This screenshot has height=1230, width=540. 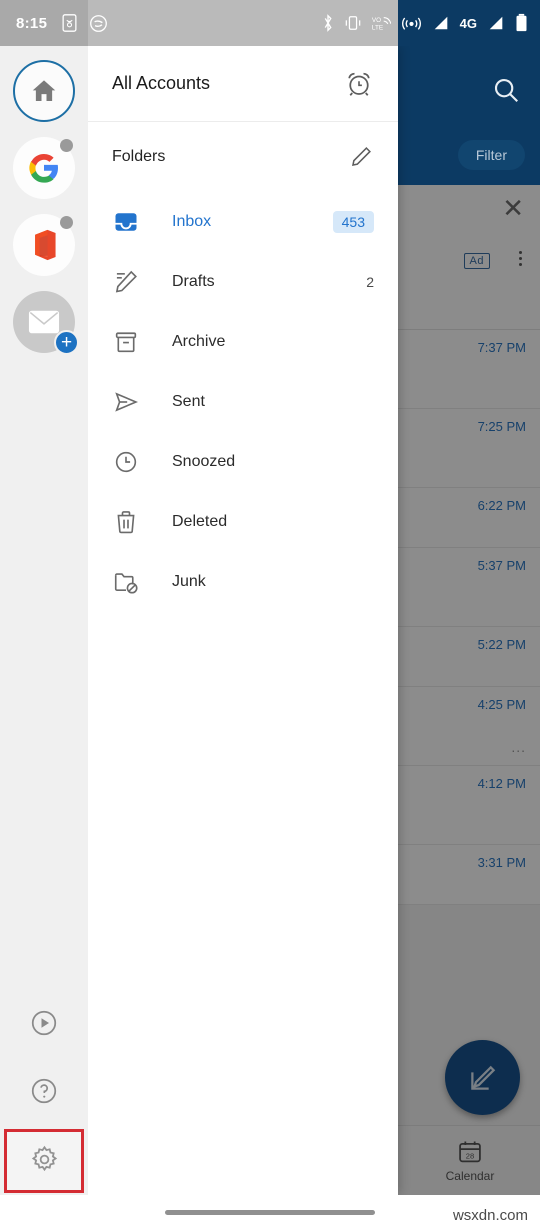 I want to click on svg-text: VO, so click(x=376, y=20).